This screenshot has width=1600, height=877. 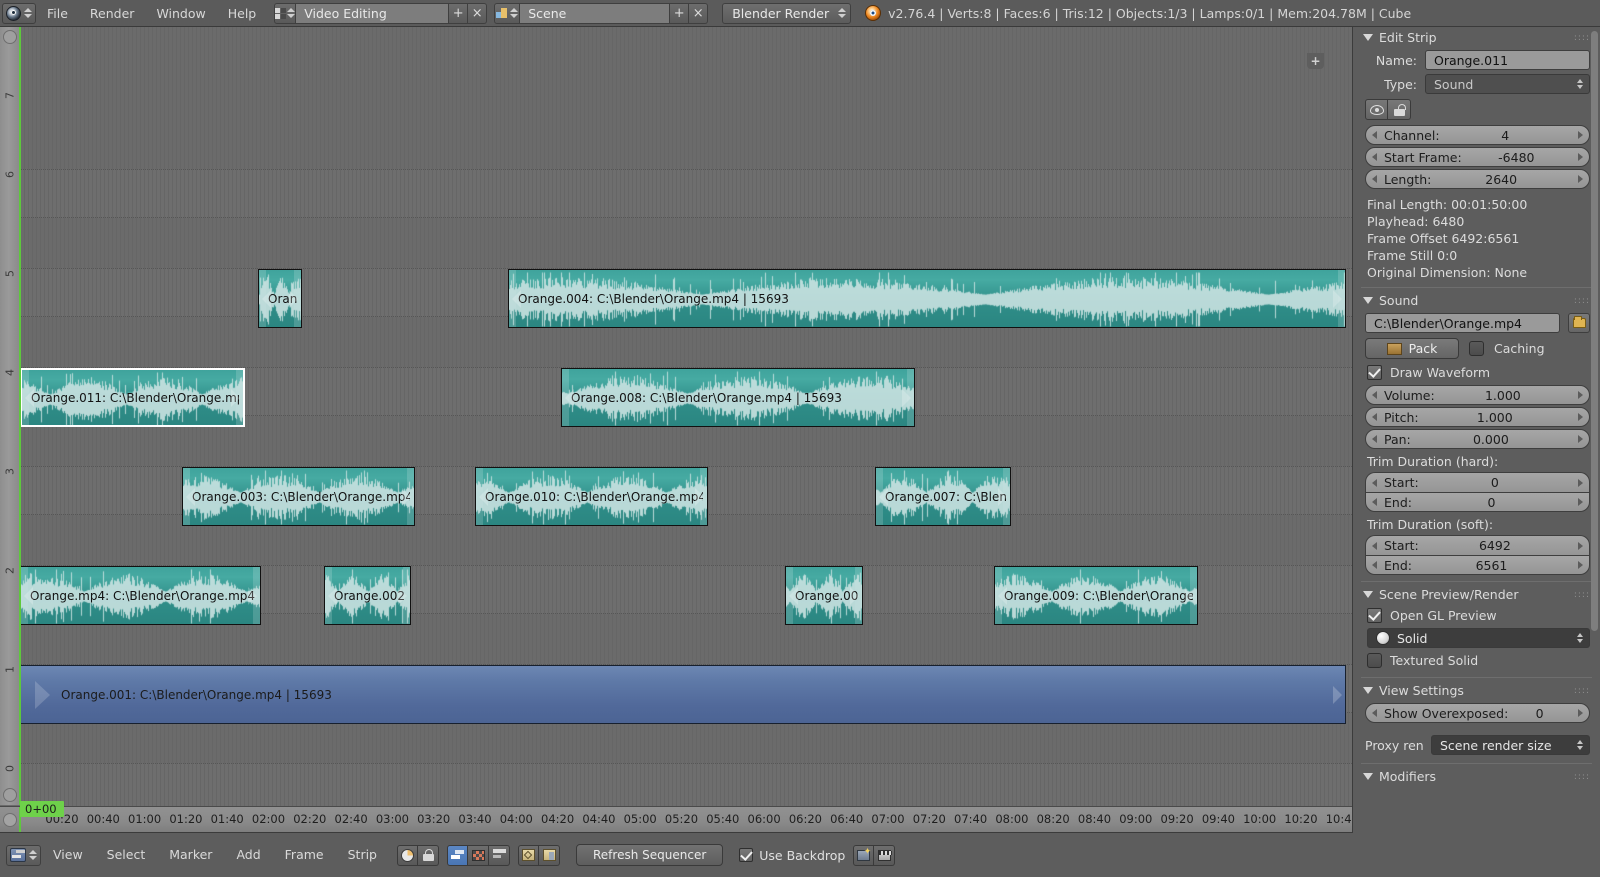 What do you see at coordinates (1476, 594) in the screenshot?
I see `panel-header-scene-preview: Scene Preview/Render ::::` at bounding box center [1476, 594].